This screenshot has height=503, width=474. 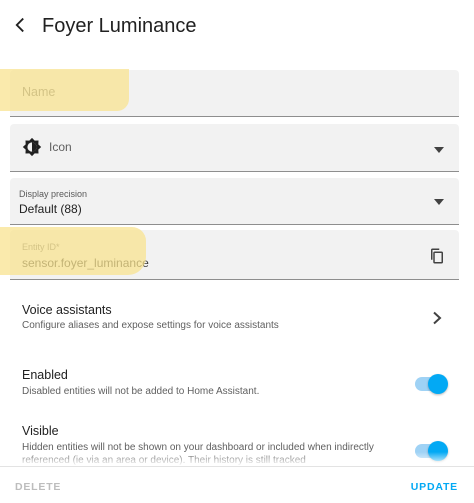 What do you see at coordinates (20, 25) in the screenshot?
I see `back-arrow-icon` at bounding box center [20, 25].